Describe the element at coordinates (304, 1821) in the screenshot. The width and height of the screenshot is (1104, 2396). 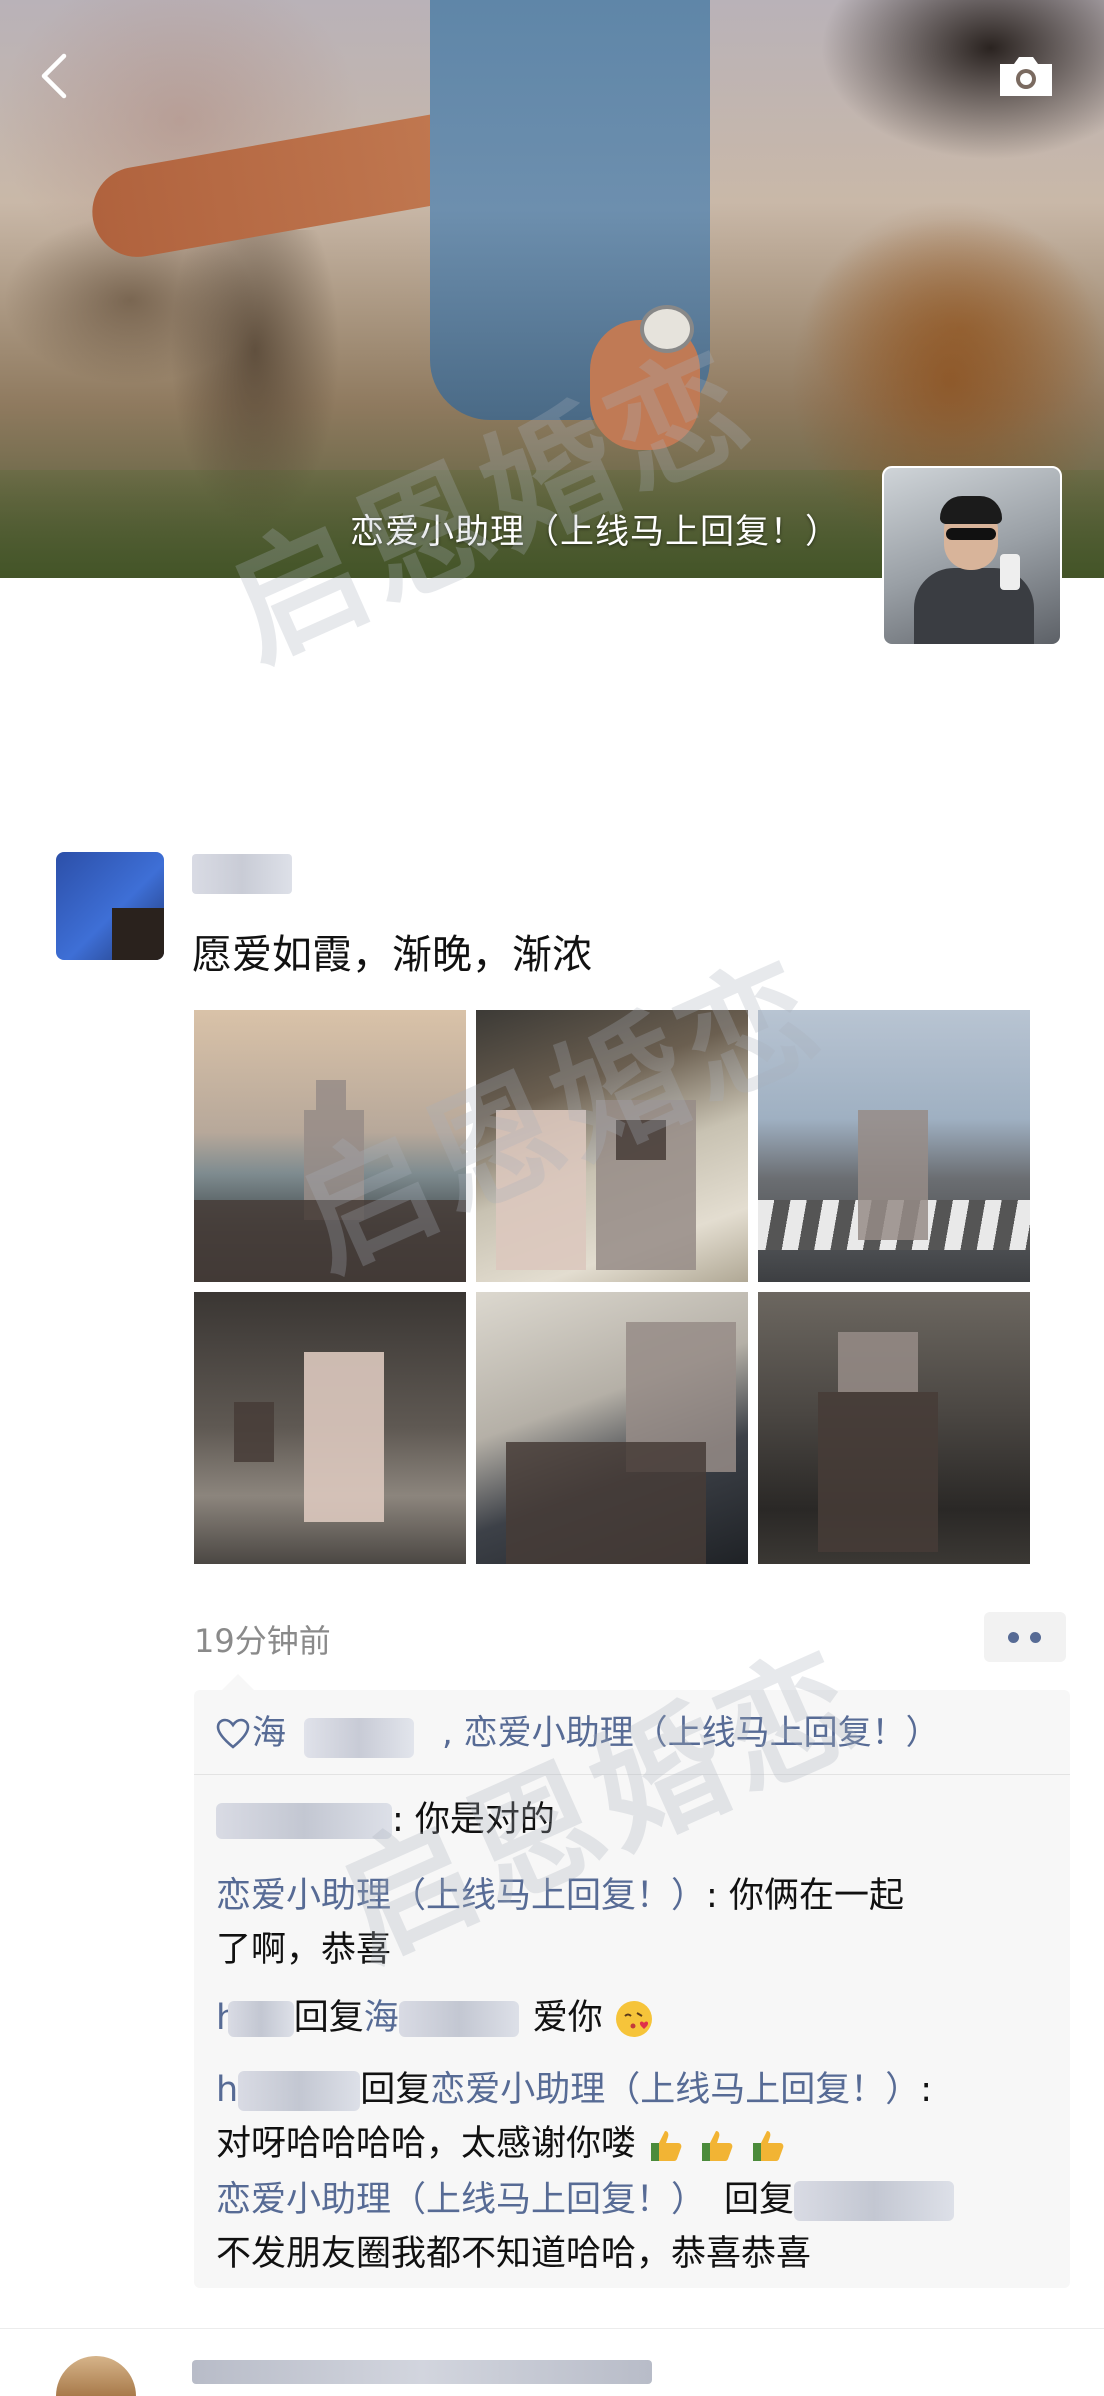
I see `comment-1-author-blurred` at that location.